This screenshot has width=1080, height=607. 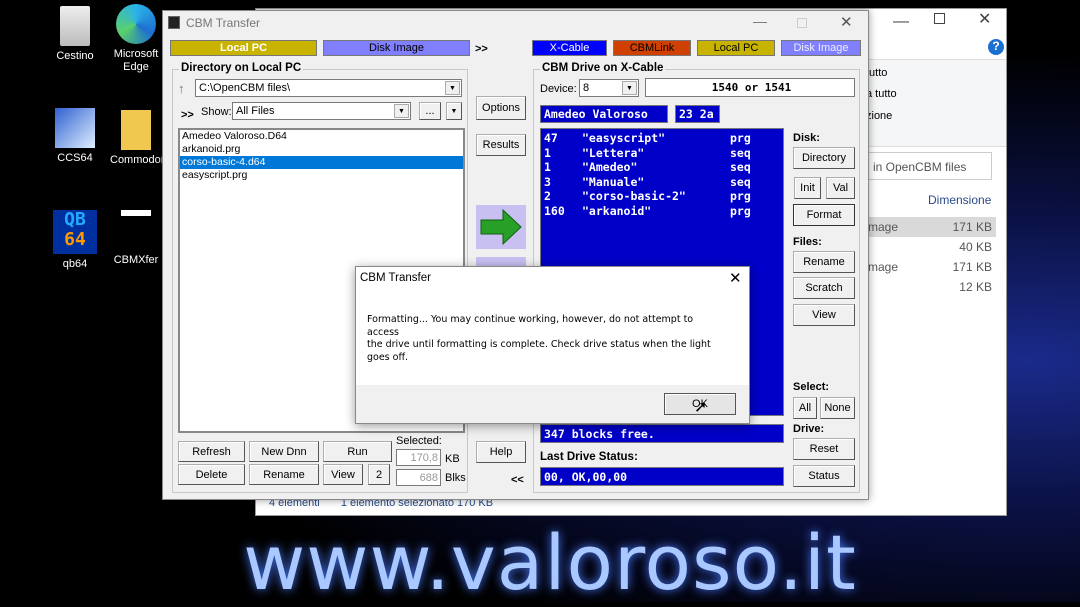 What do you see at coordinates (550, 562) in the screenshot?
I see `watermark: www.valoroso.it` at bounding box center [550, 562].